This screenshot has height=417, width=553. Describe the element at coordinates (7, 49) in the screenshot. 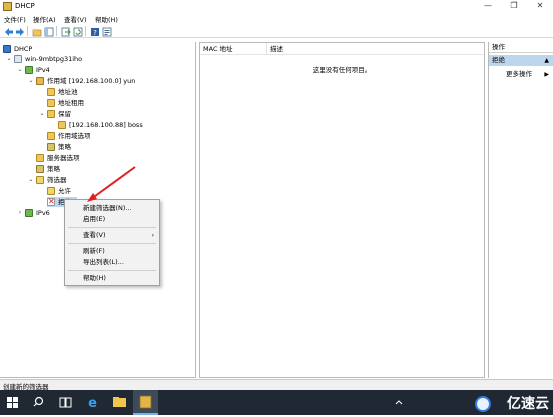

I see `dhcp-icon` at that location.